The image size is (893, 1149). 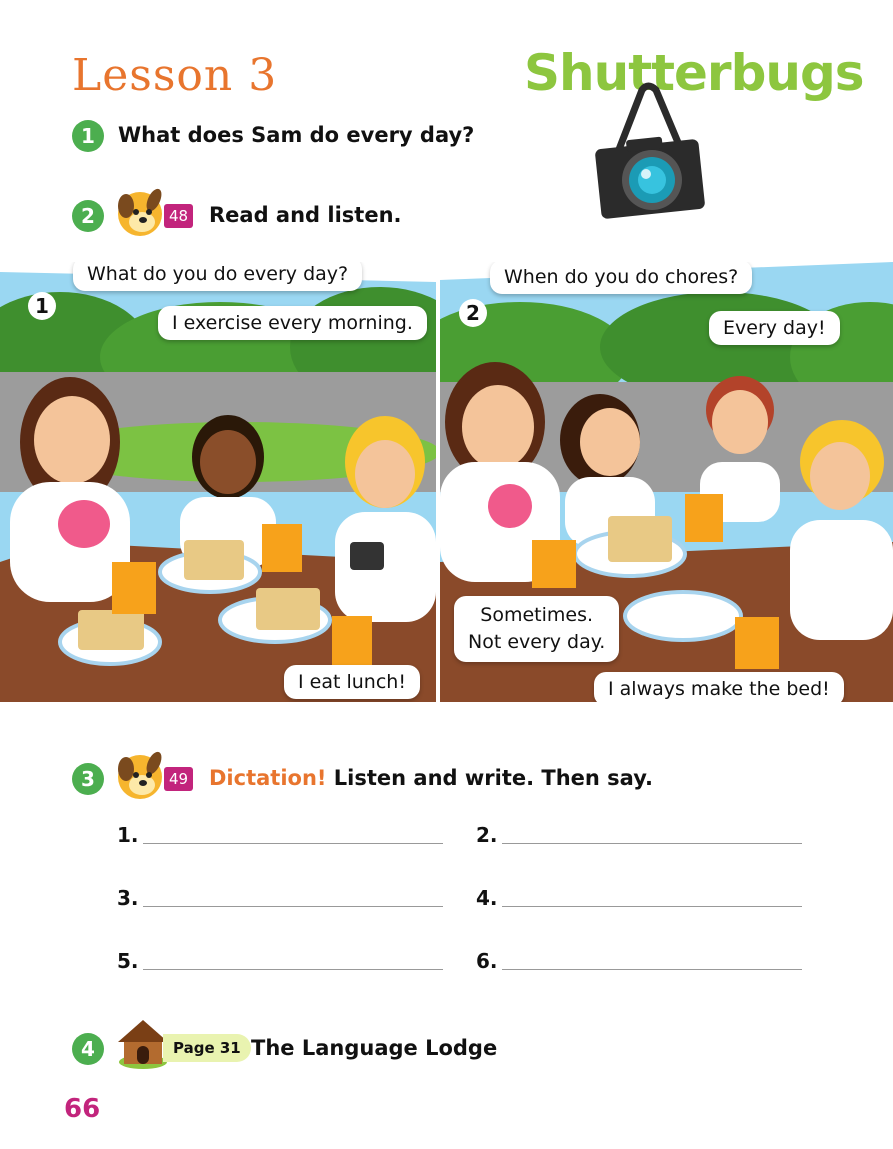 What do you see at coordinates (719, 687) in the screenshot?
I see `speech-bubble: I always make the bed!` at bounding box center [719, 687].